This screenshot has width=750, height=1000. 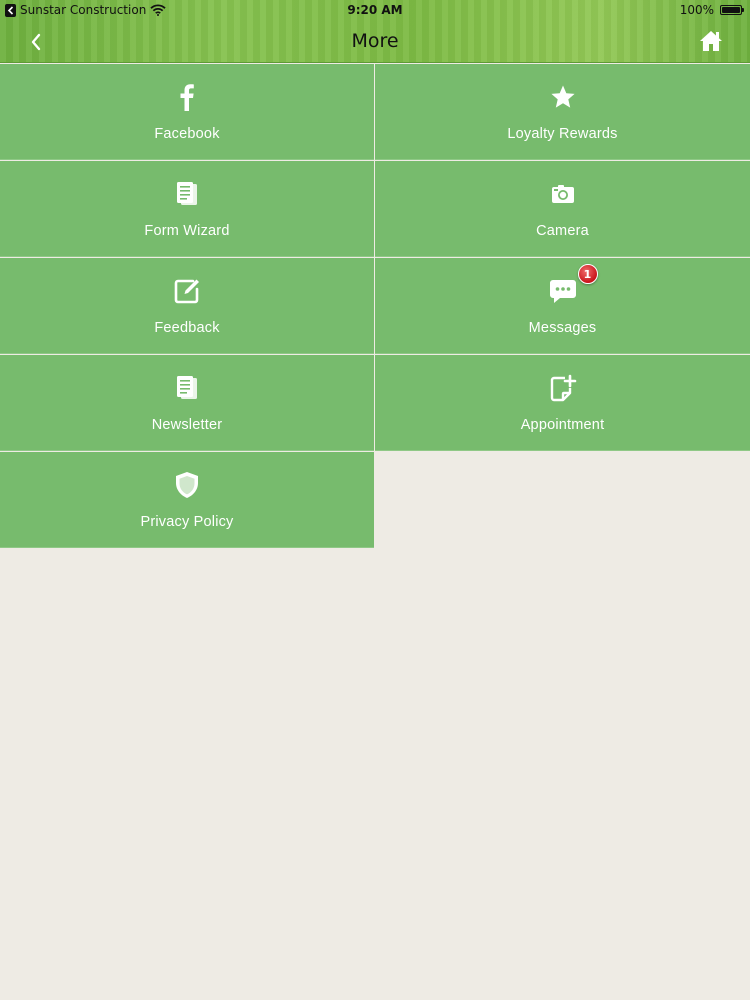 What do you see at coordinates (732, 10) in the screenshot?
I see `battery-icon` at bounding box center [732, 10].